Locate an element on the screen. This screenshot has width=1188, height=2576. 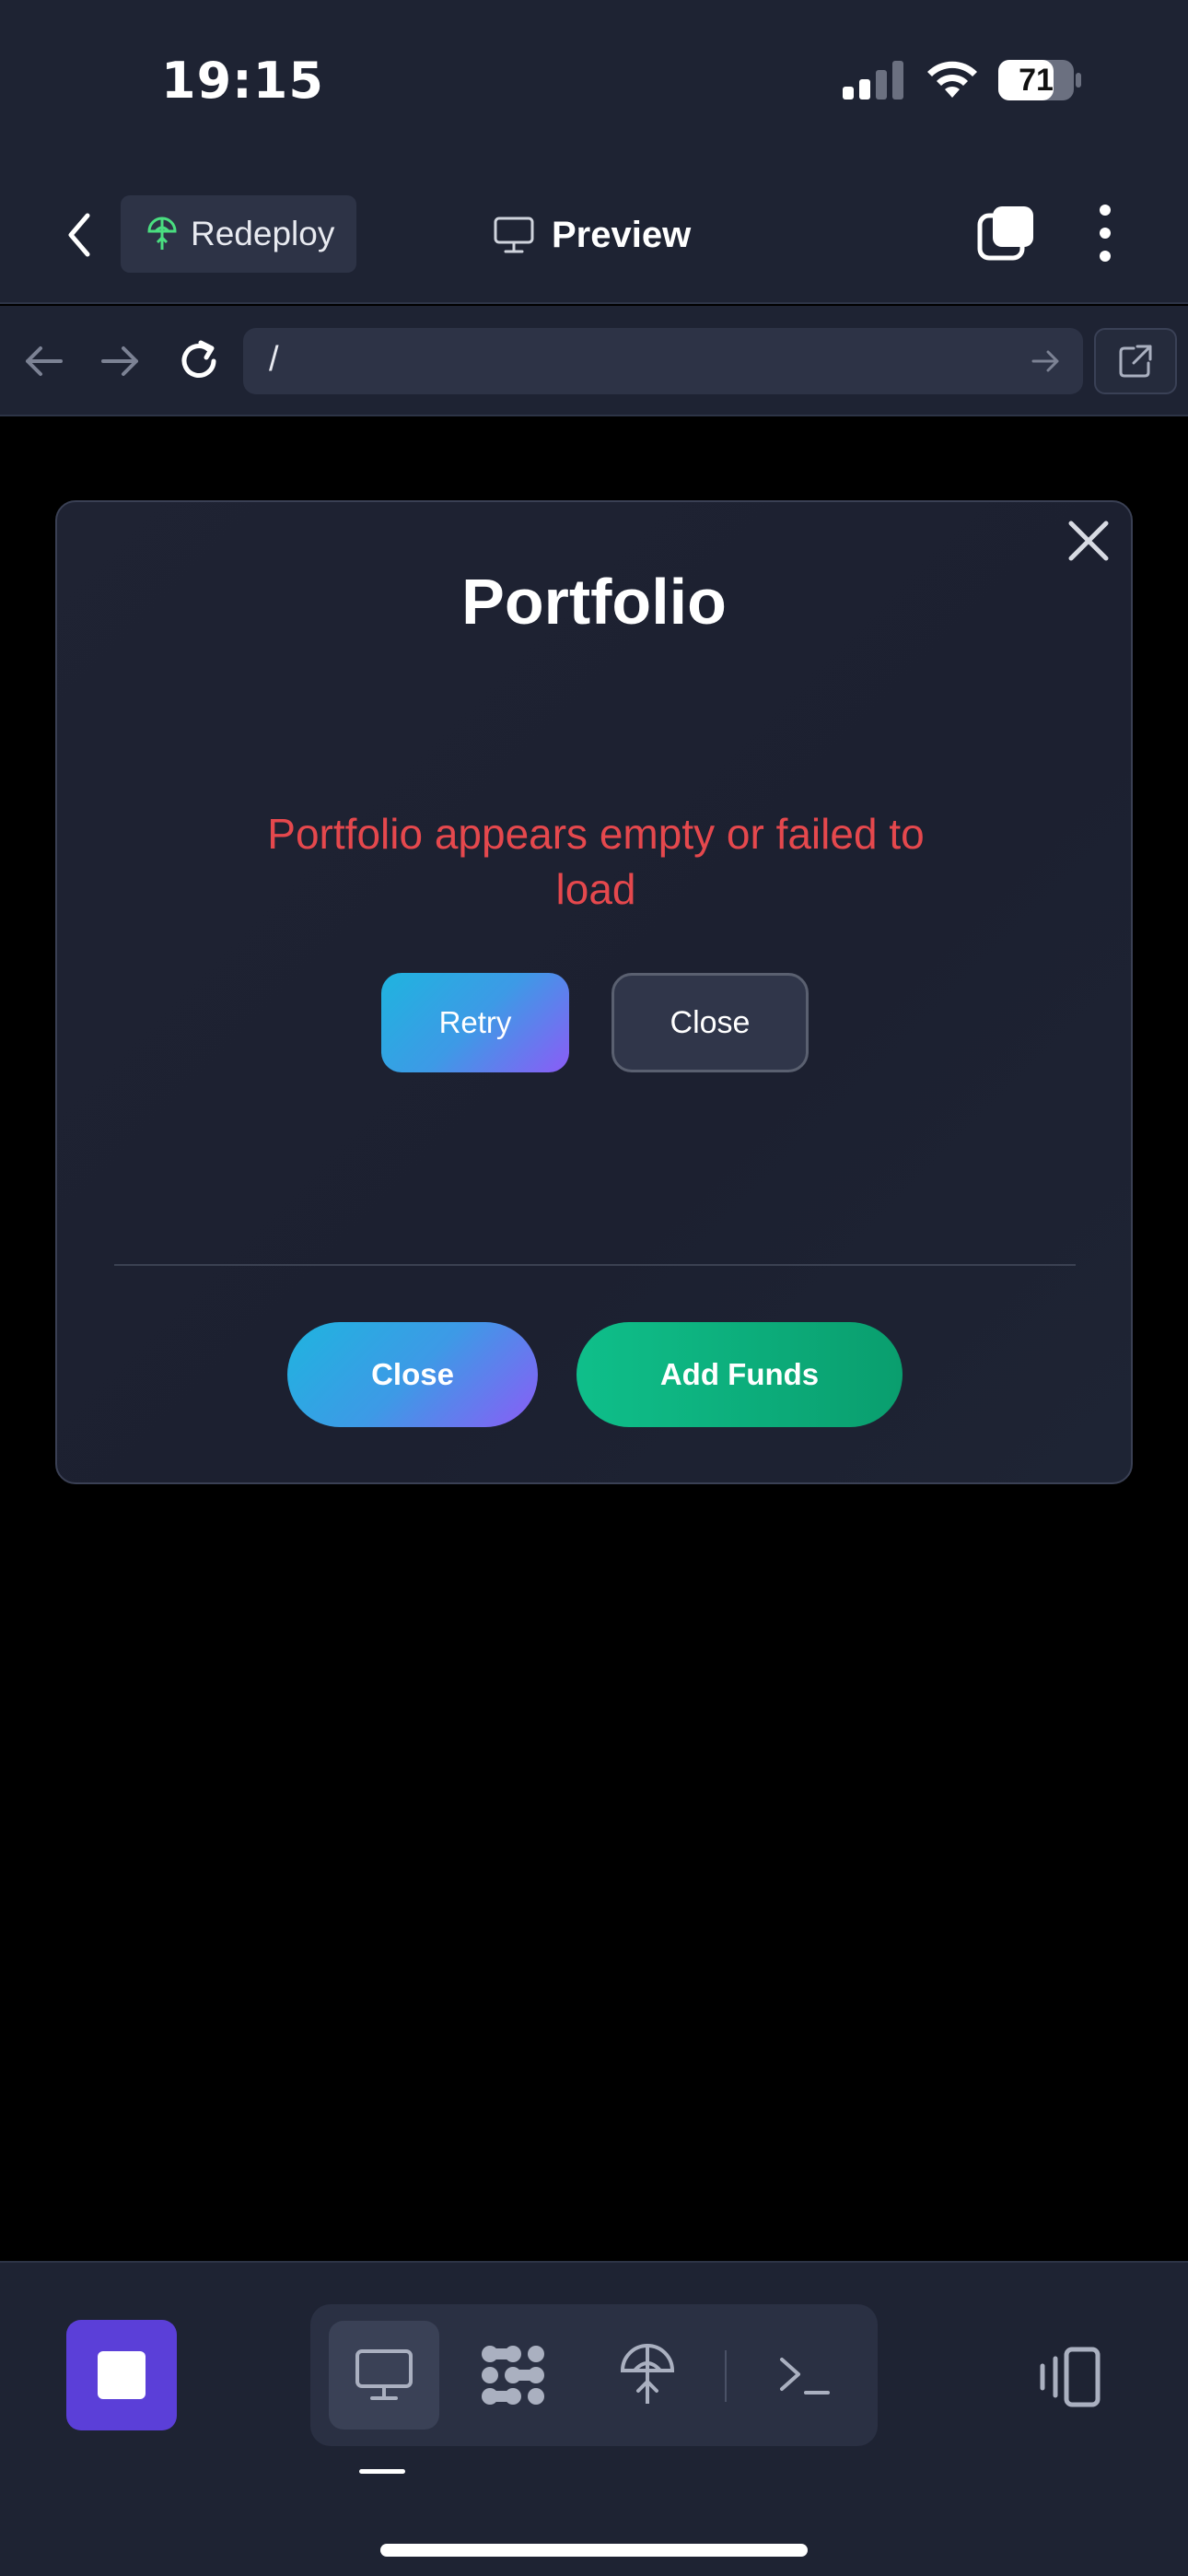
bottom-toolbar is located at coordinates (594, 2418).